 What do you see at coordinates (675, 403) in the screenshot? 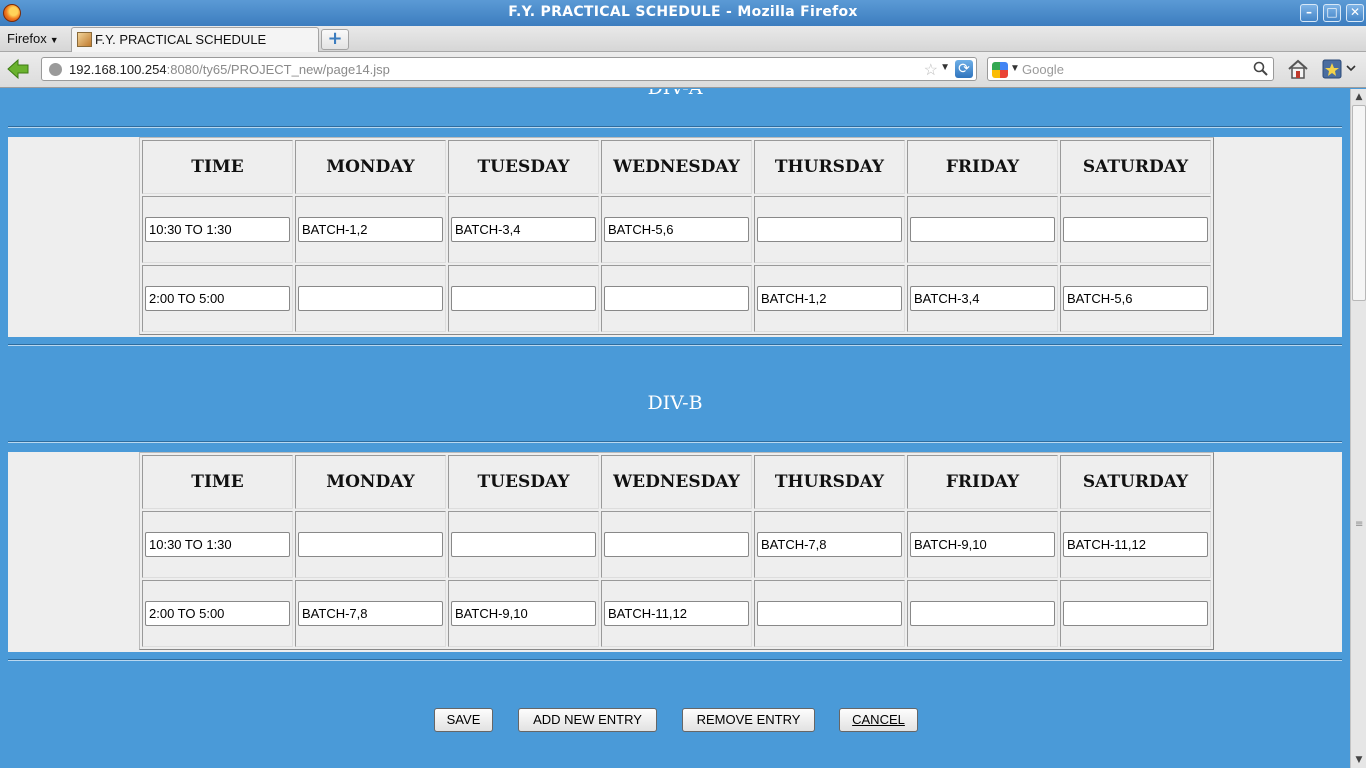
I see `div-b-heading: DIV-B` at bounding box center [675, 403].